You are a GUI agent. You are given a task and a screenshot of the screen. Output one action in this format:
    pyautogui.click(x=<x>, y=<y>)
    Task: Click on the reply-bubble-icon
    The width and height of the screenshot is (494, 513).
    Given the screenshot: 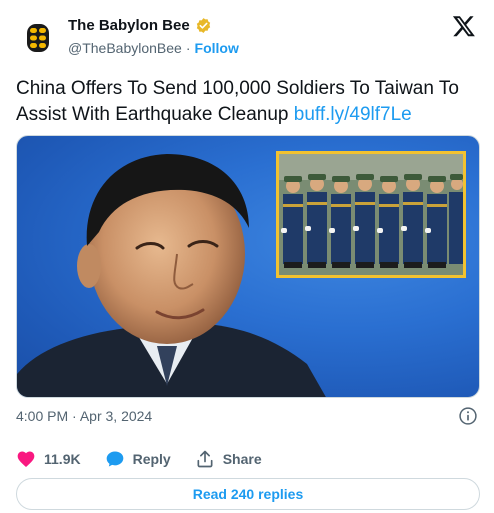 What is the action you would take?
    pyautogui.click(x=114, y=459)
    